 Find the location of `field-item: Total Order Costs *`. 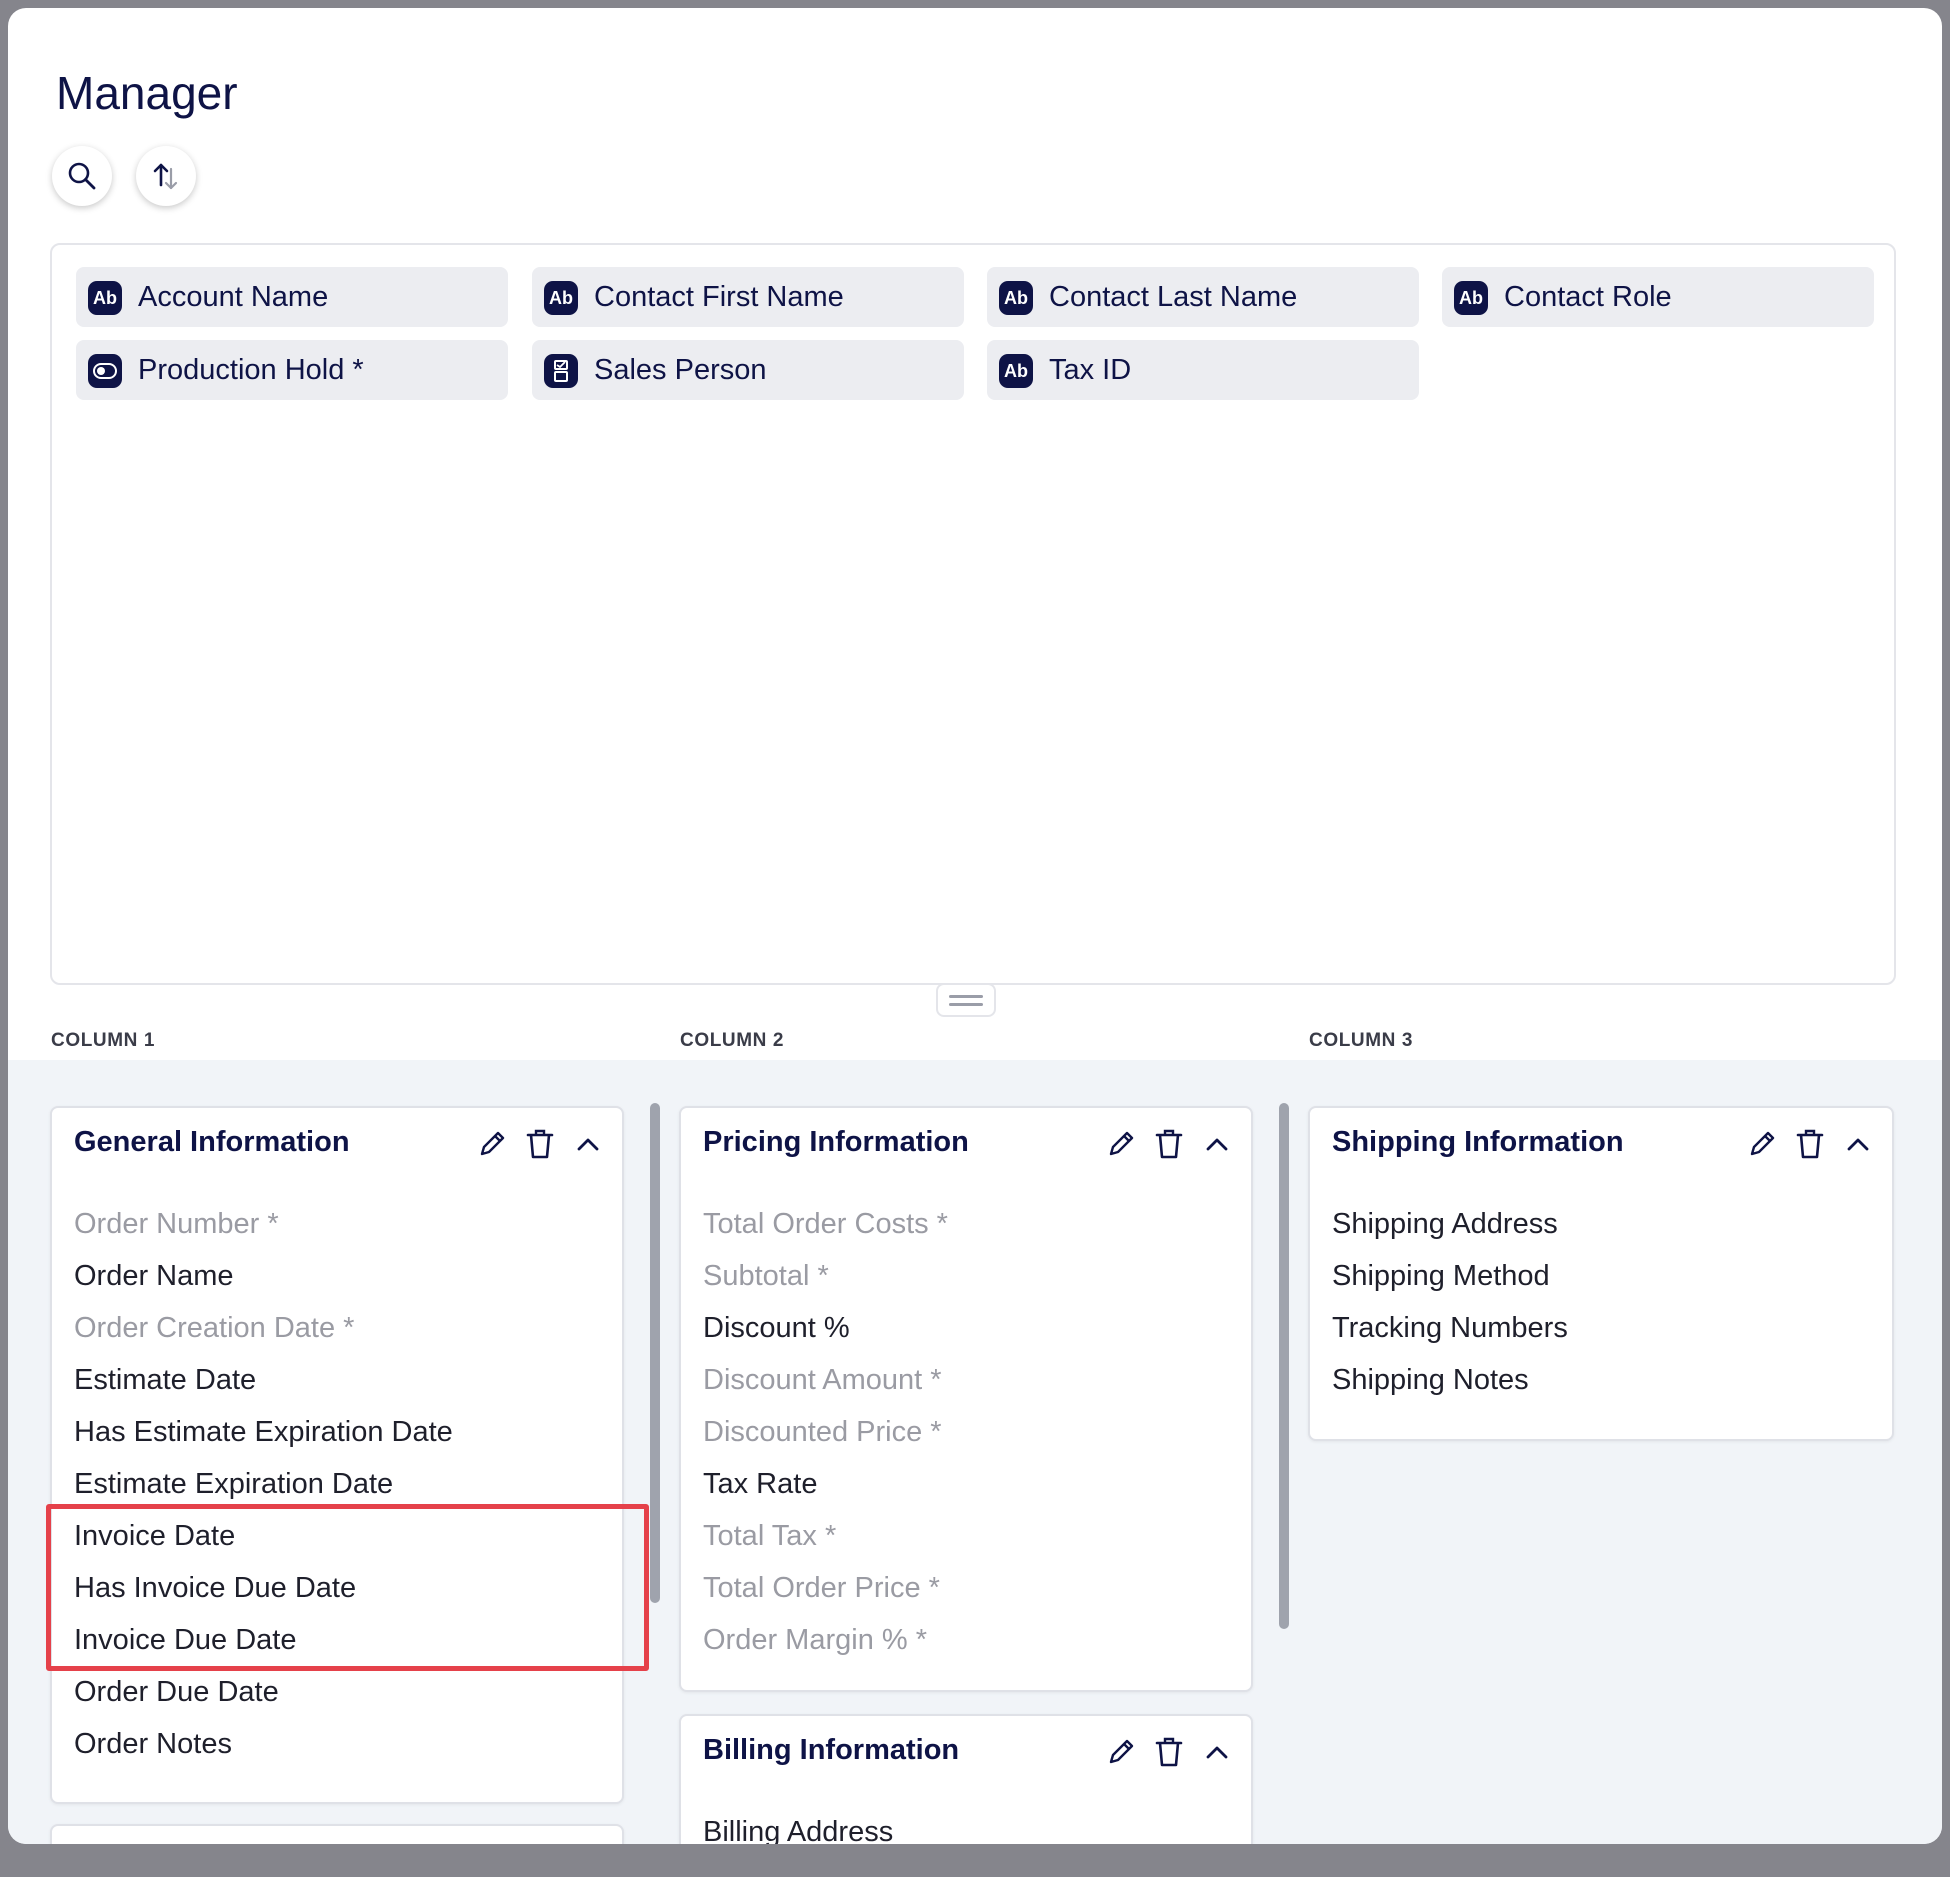

field-item: Total Order Costs * is located at coordinates (825, 1224).